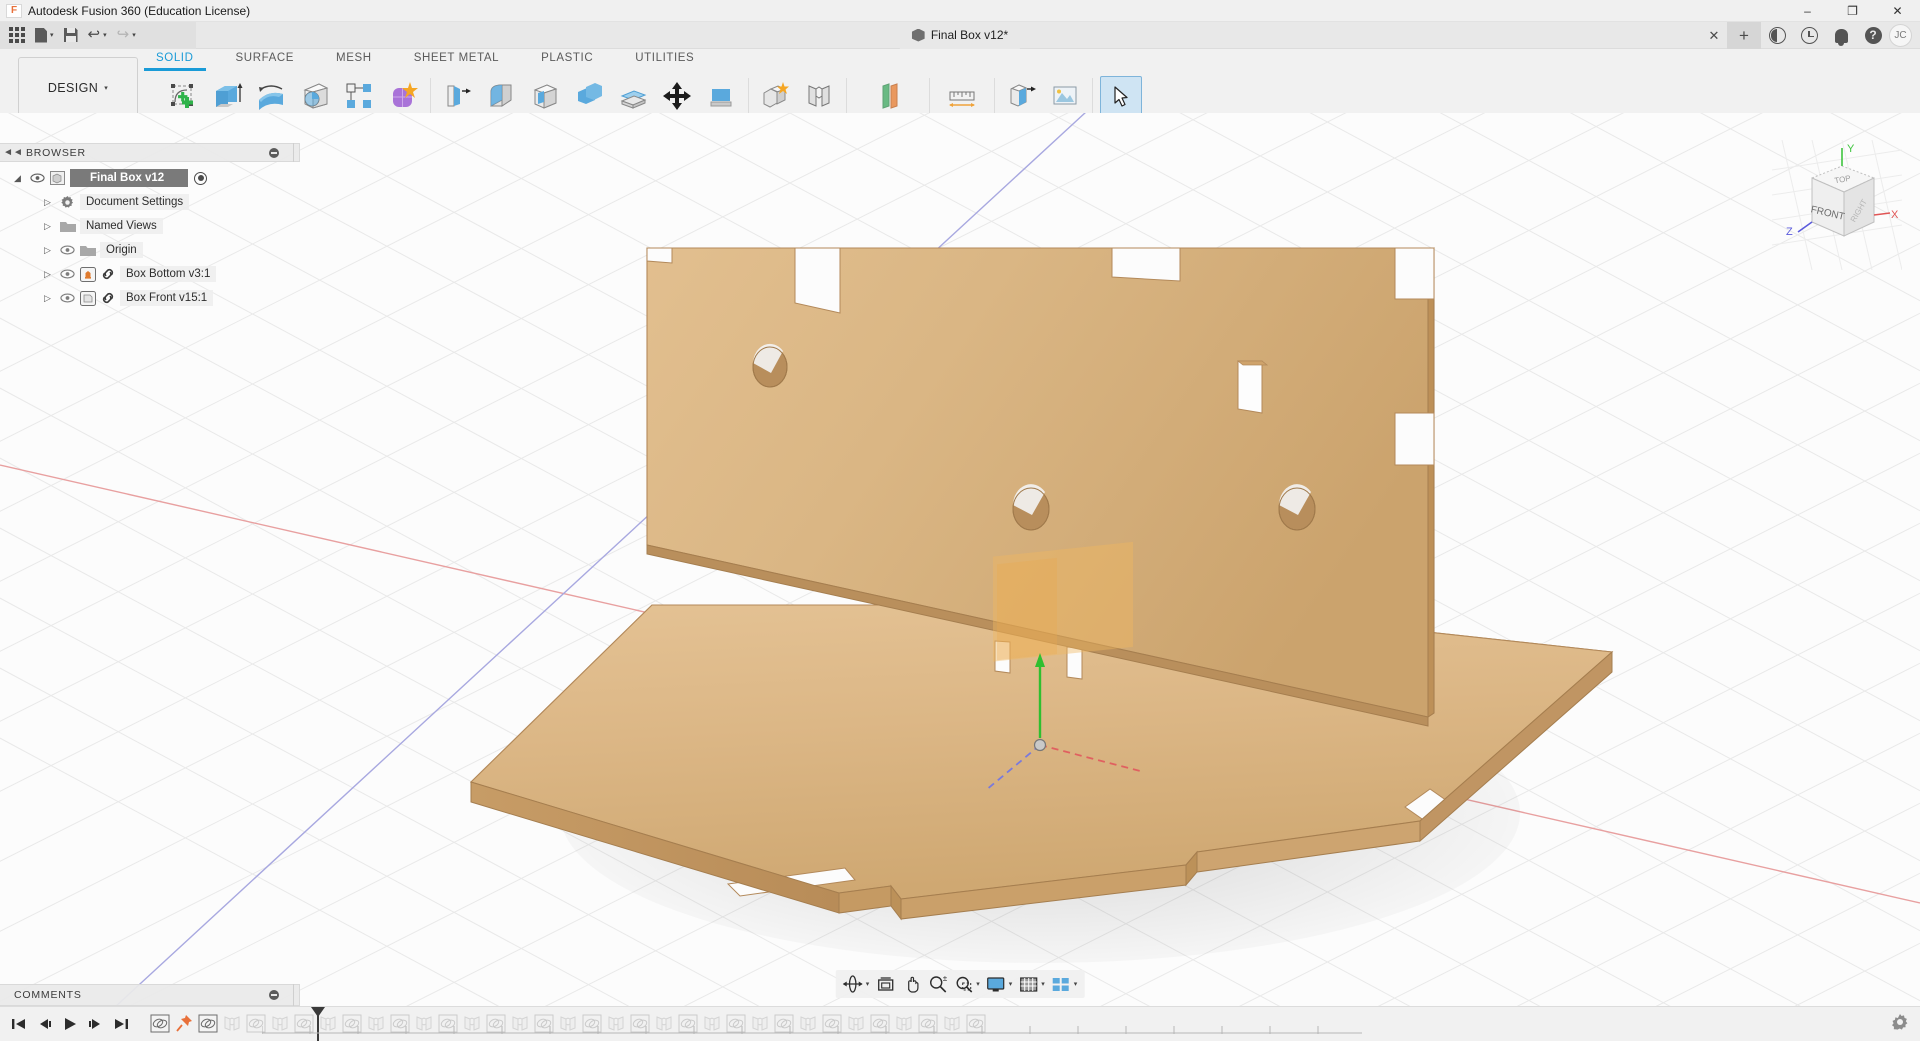 The height and width of the screenshot is (1041, 1920). Describe the element at coordinates (456, 58) in the screenshot. I see `tab-sheet-metal: SHEET METAL` at that location.